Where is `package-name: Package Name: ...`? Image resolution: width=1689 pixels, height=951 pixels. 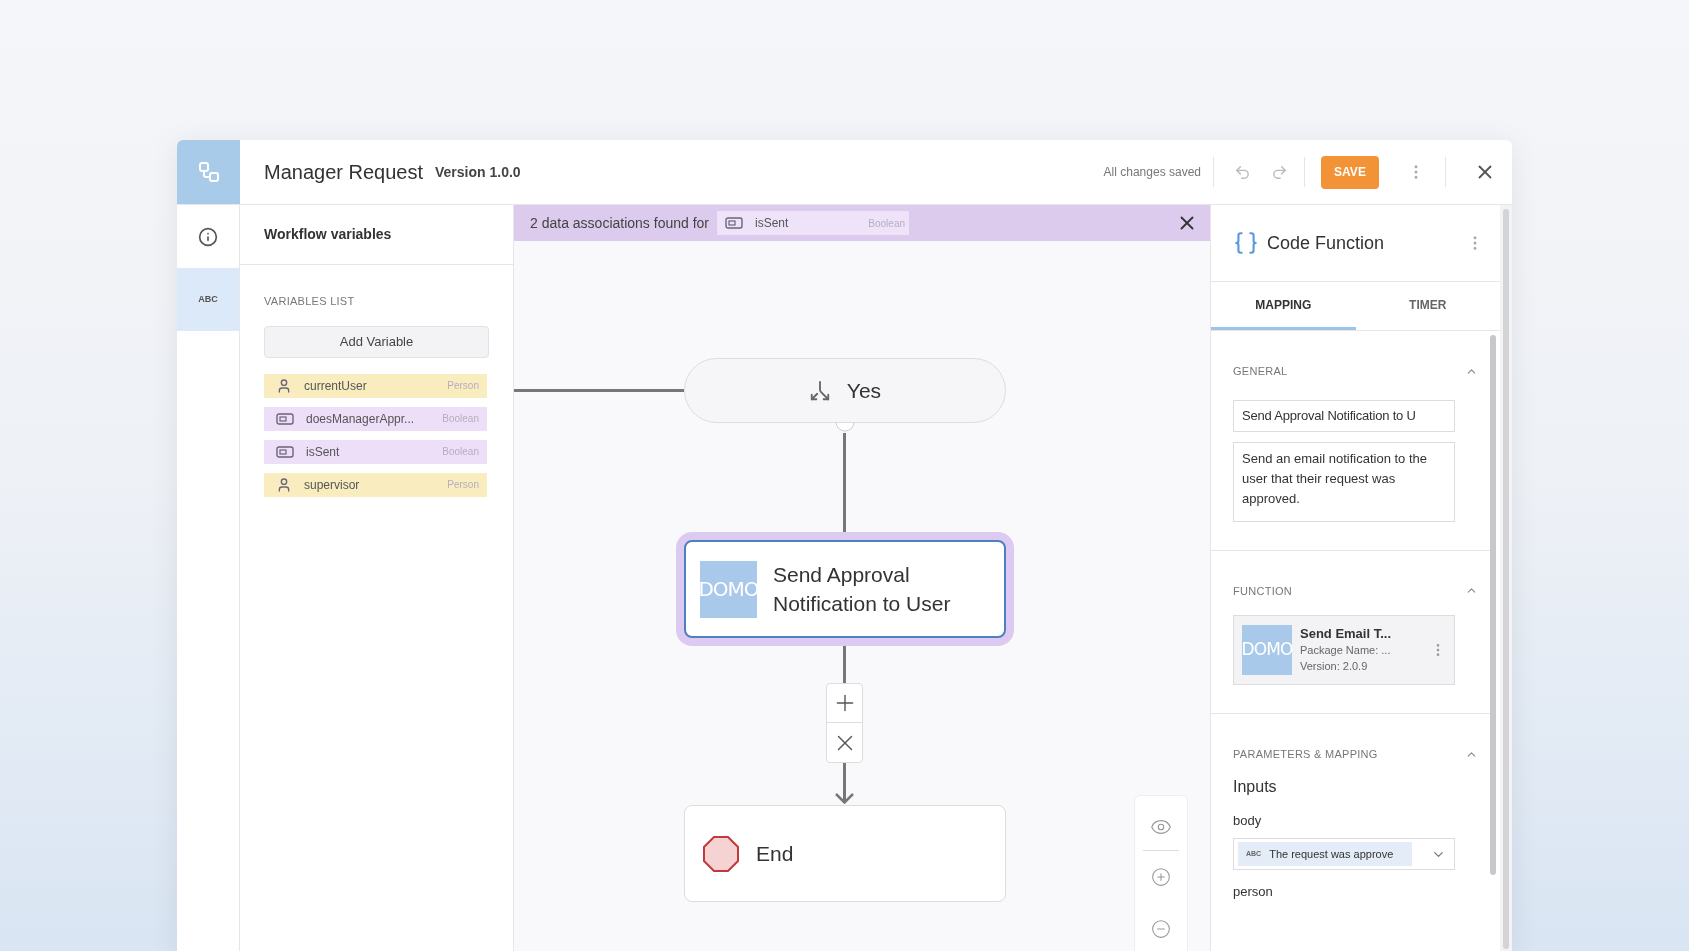
package-name: Package Name: ... is located at coordinates (1346, 650).